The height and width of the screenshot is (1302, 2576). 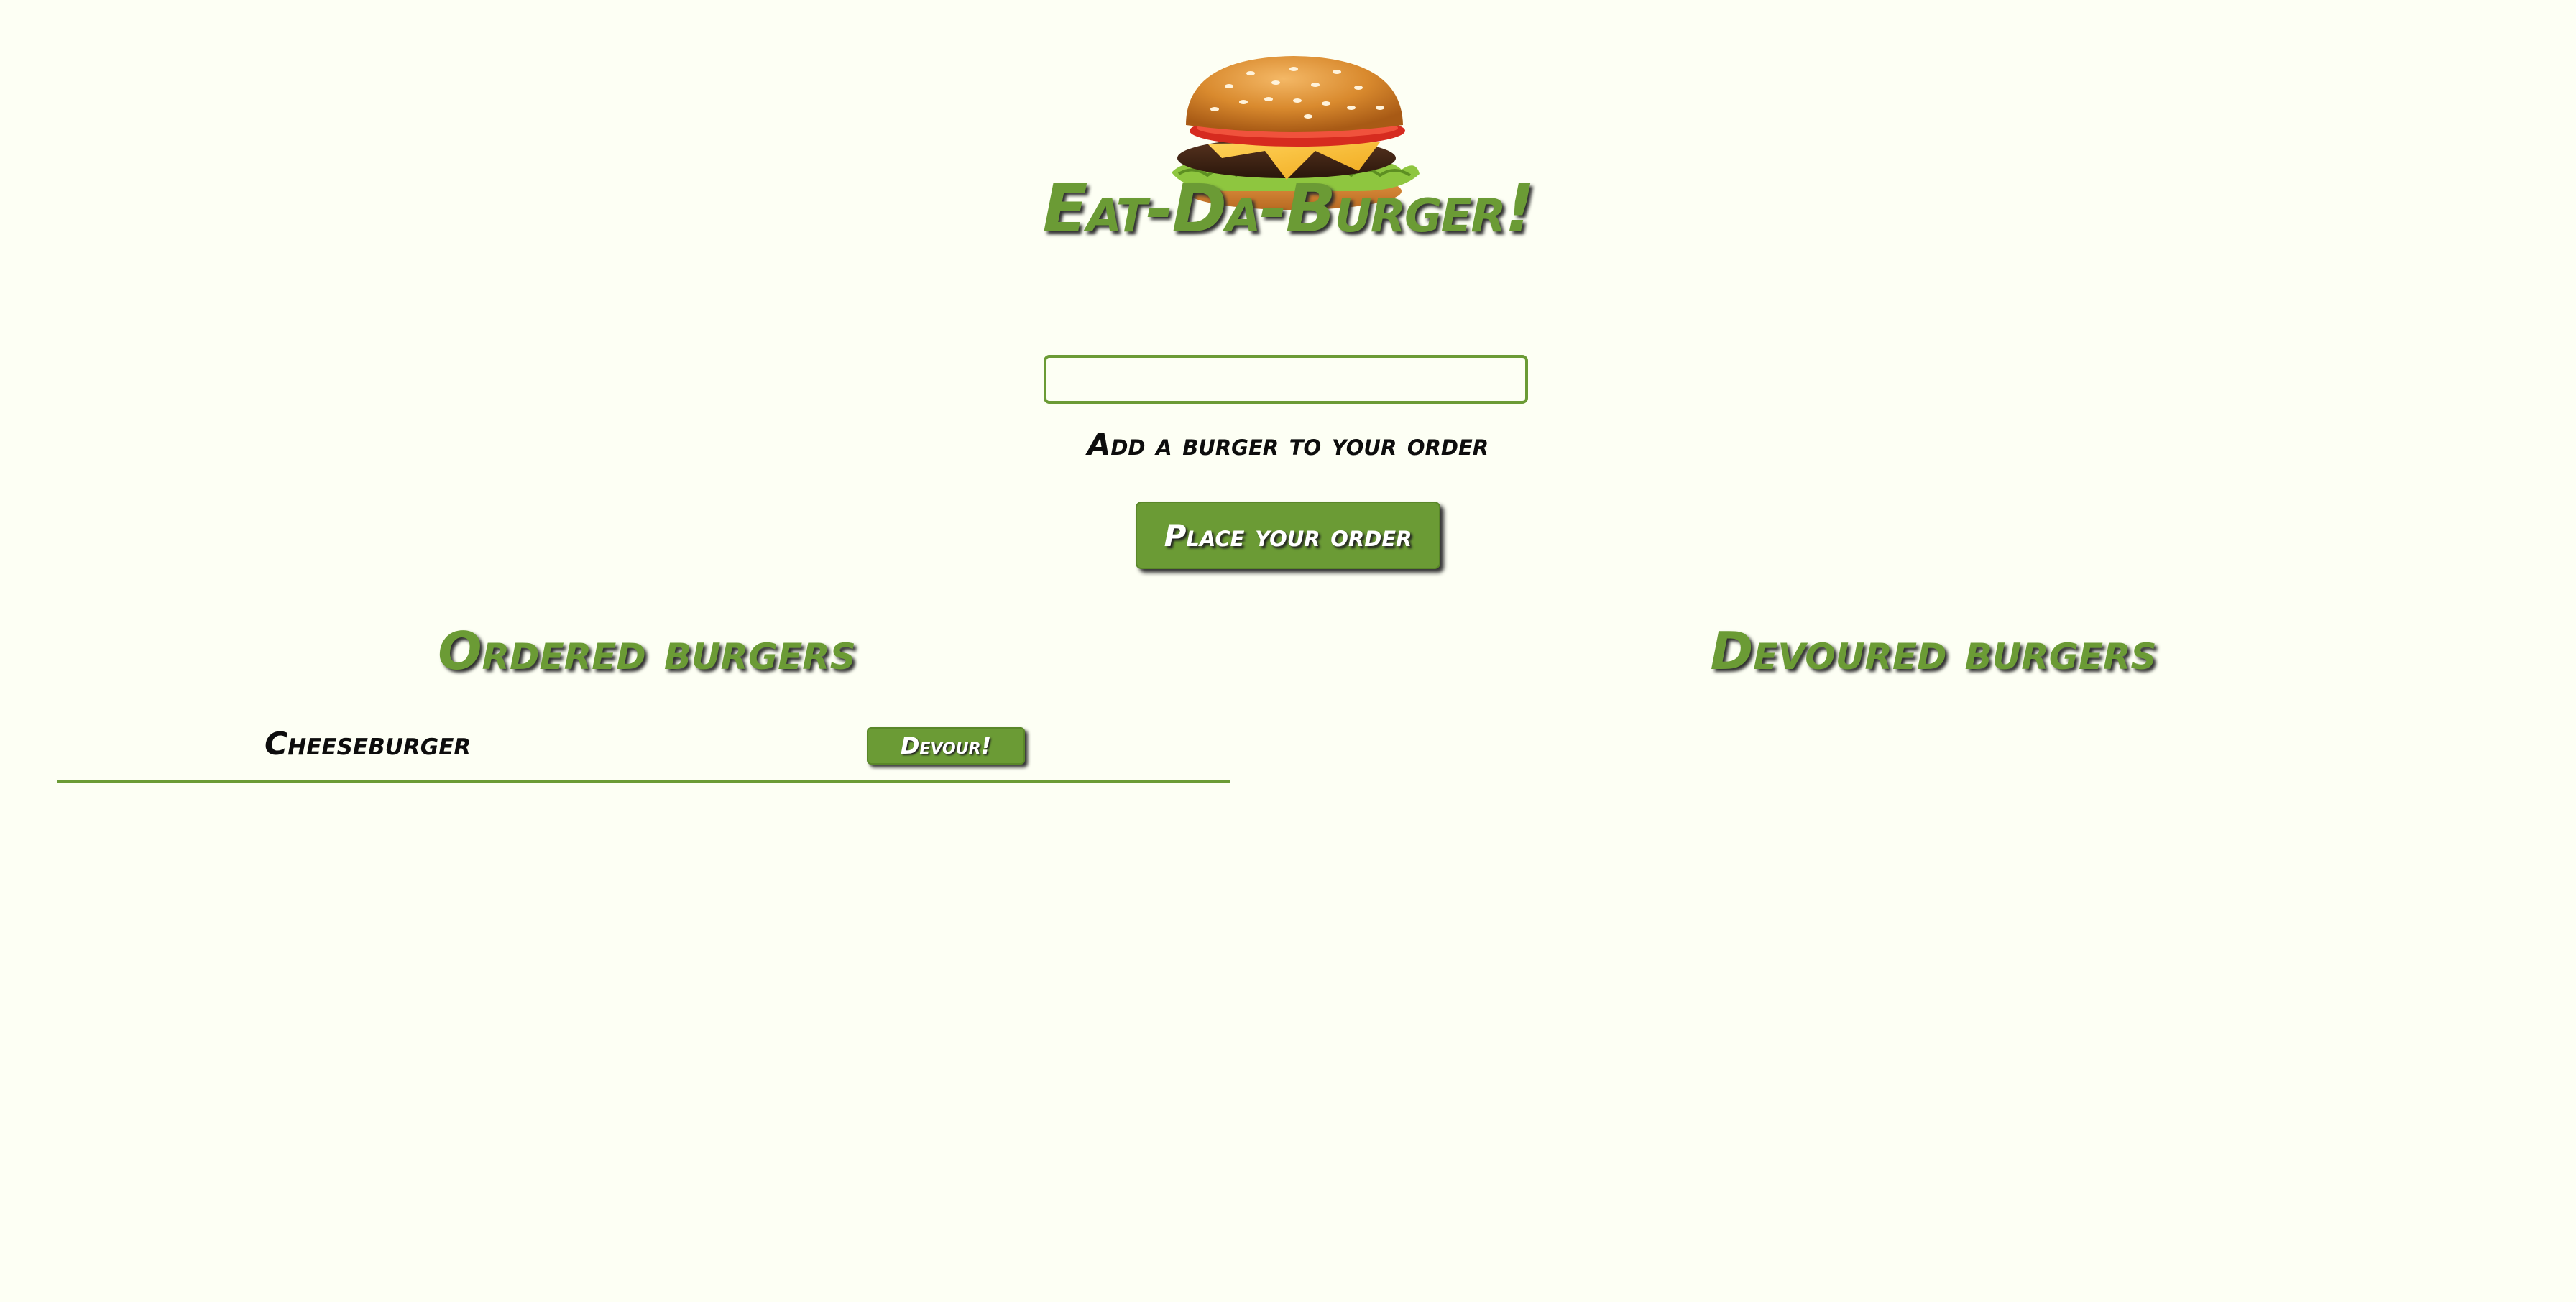 What do you see at coordinates (647, 651) in the screenshot?
I see `ordered-burgers-heading: Ordered burgers` at bounding box center [647, 651].